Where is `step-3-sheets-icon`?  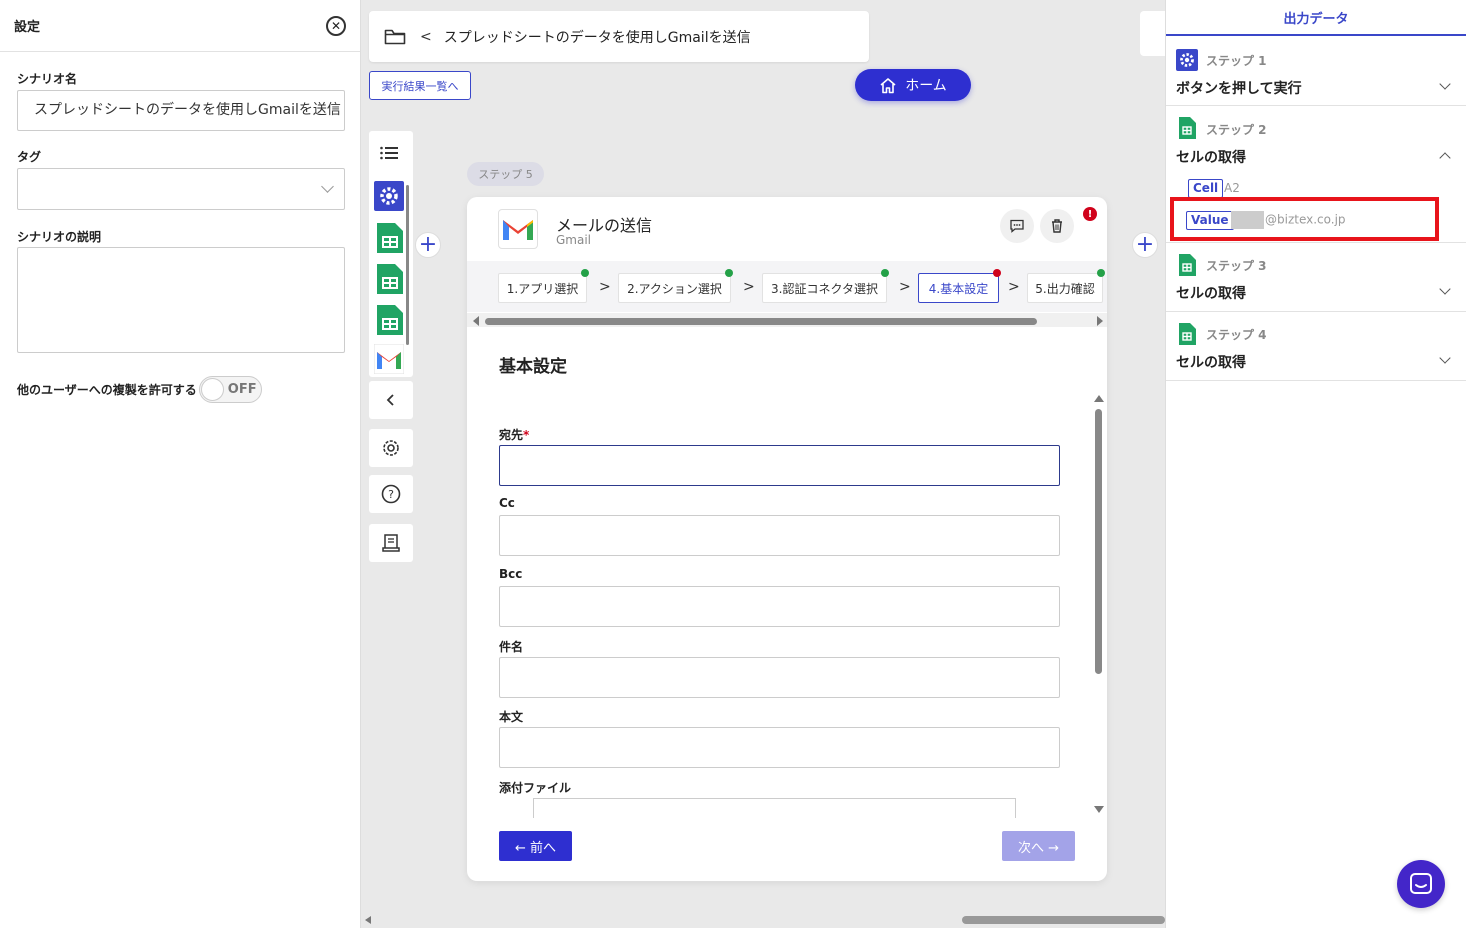
step-3-sheets-icon is located at coordinates (389, 279).